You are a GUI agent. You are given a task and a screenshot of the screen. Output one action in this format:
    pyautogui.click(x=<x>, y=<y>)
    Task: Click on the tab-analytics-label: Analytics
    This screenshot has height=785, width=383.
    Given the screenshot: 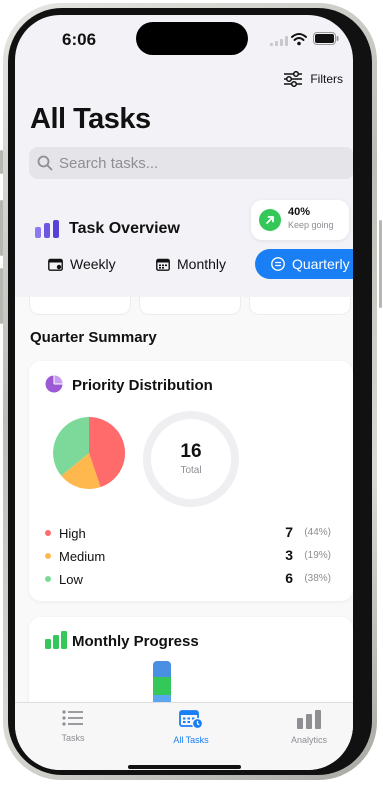 What is the action you would take?
    pyautogui.click(x=308, y=740)
    